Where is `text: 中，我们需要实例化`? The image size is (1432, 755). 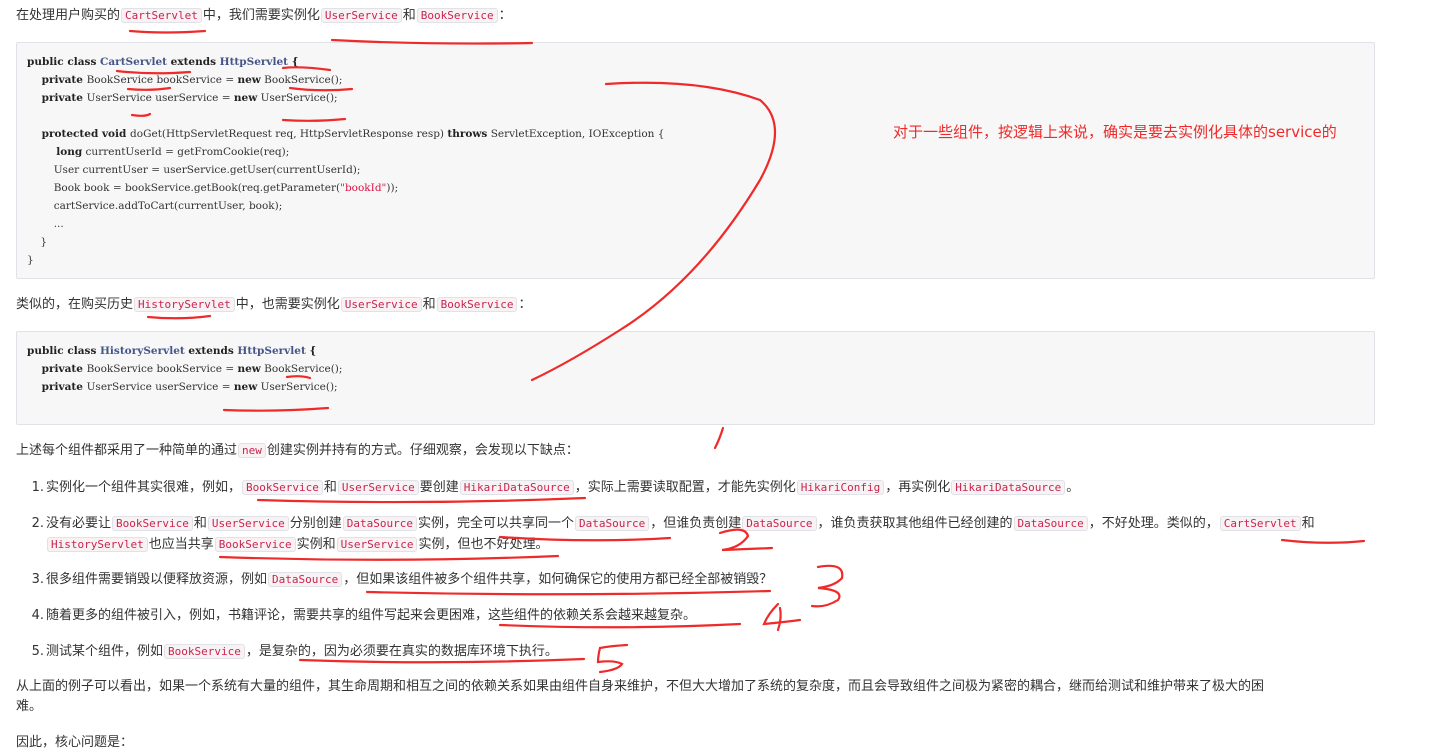
text: 中，我们需要实例化 is located at coordinates (261, 15).